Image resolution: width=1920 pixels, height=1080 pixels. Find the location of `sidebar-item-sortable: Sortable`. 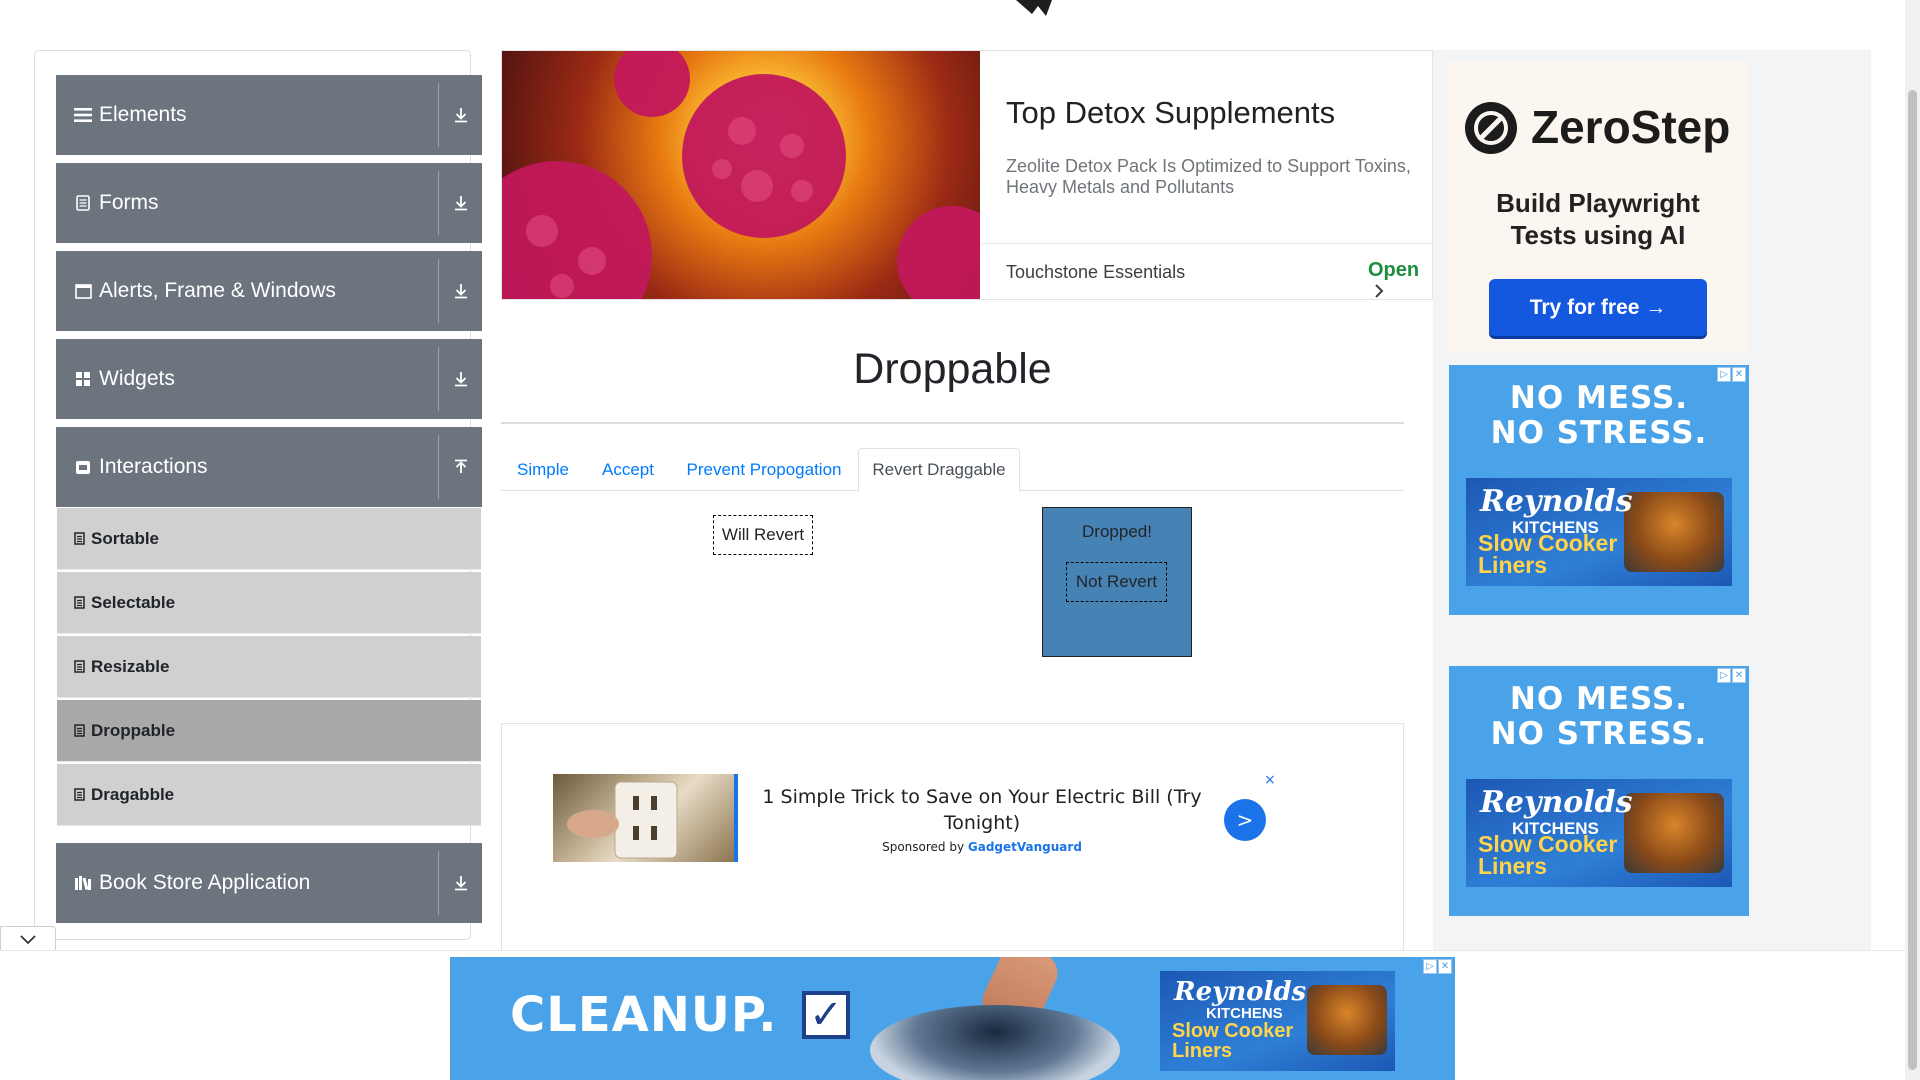

sidebar-item-sortable: Sortable is located at coordinates (269, 539).